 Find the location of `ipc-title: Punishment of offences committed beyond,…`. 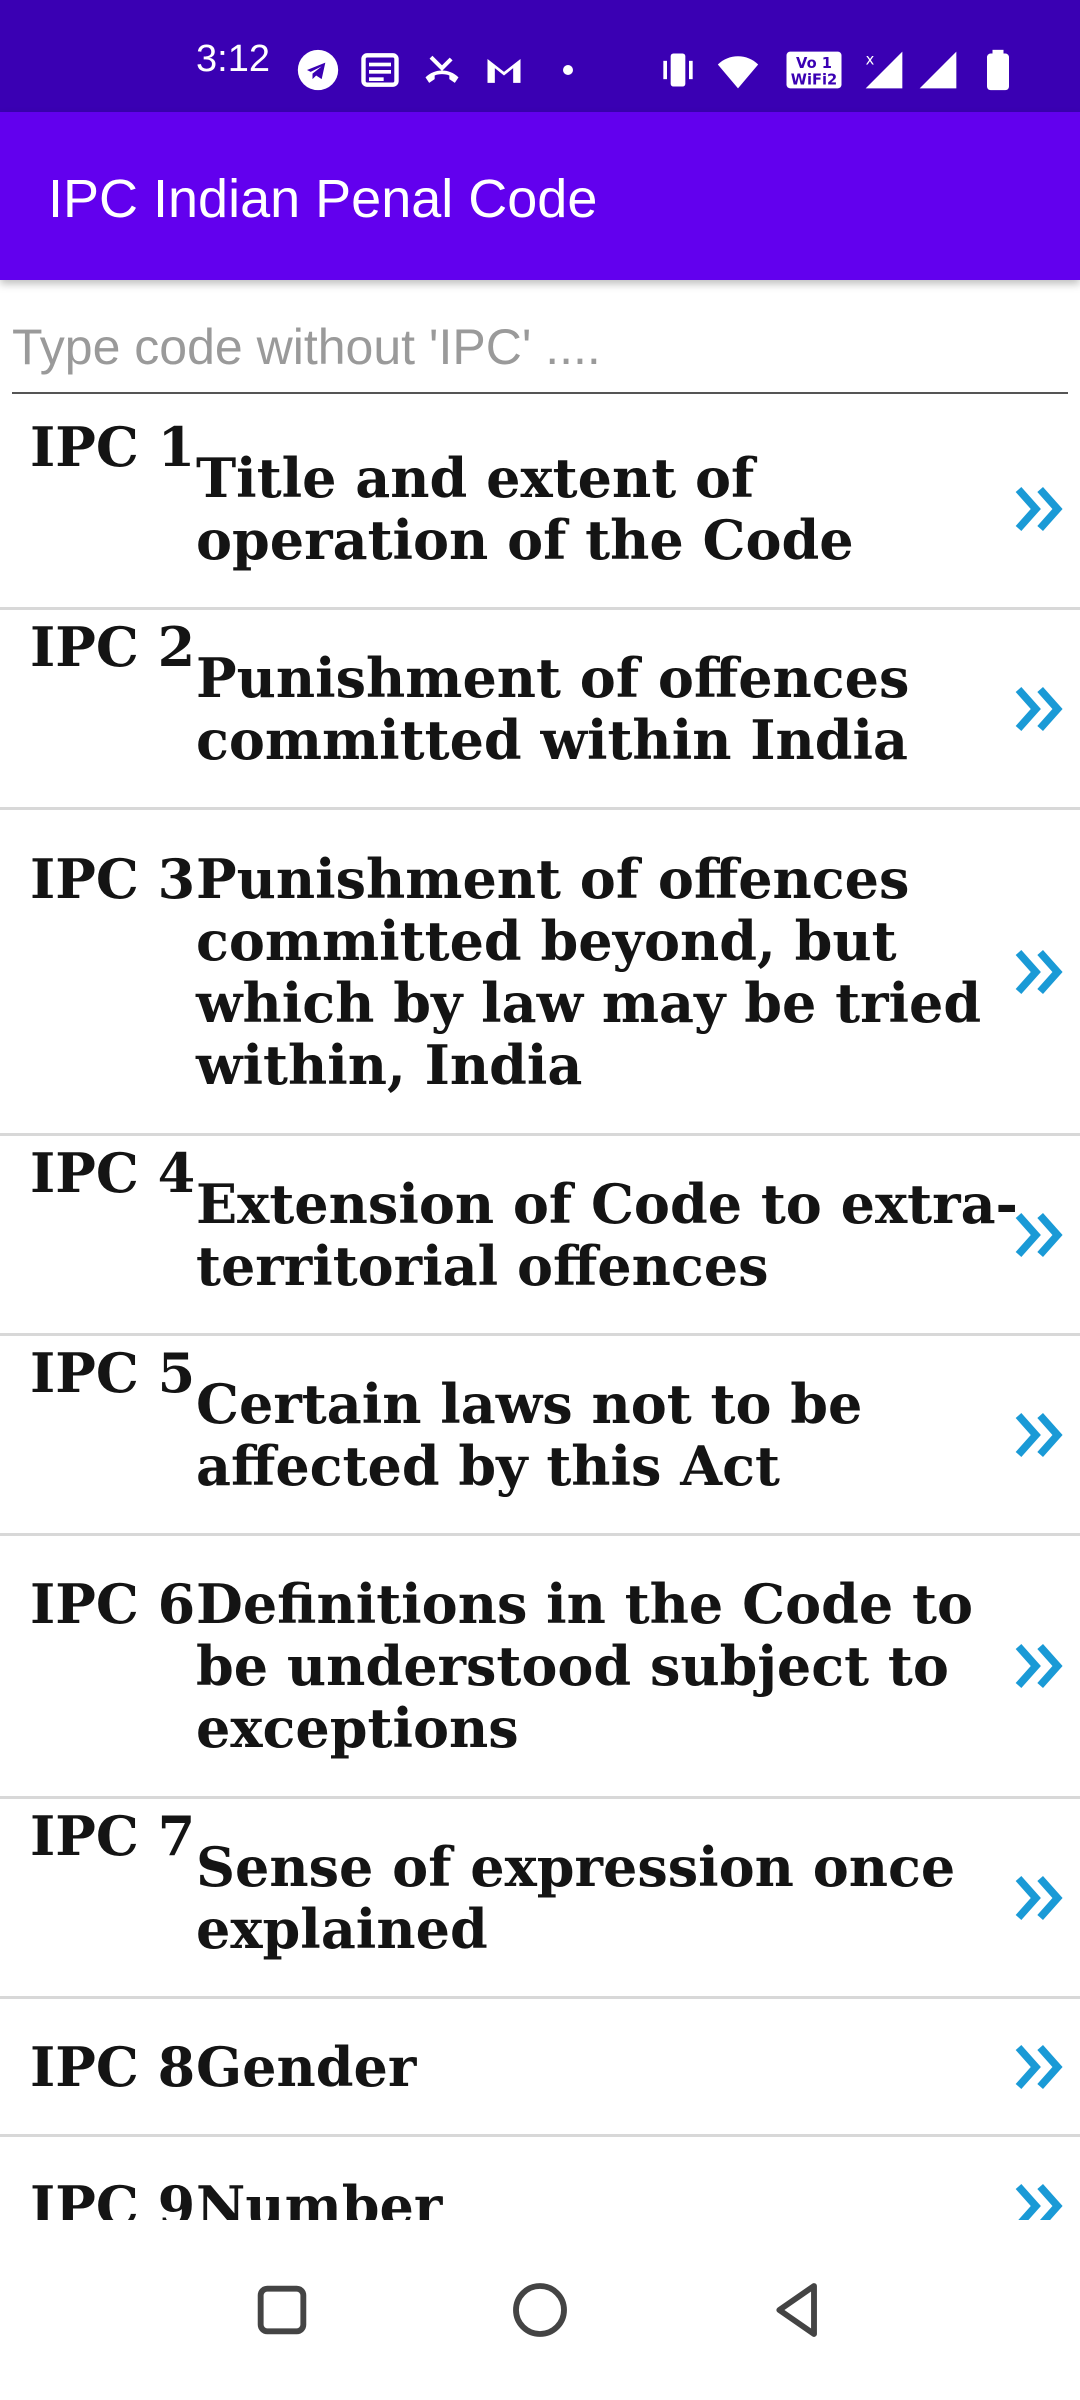

ipc-title: Punishment of offences committed beyond,… is located at coordinates (589, 971).